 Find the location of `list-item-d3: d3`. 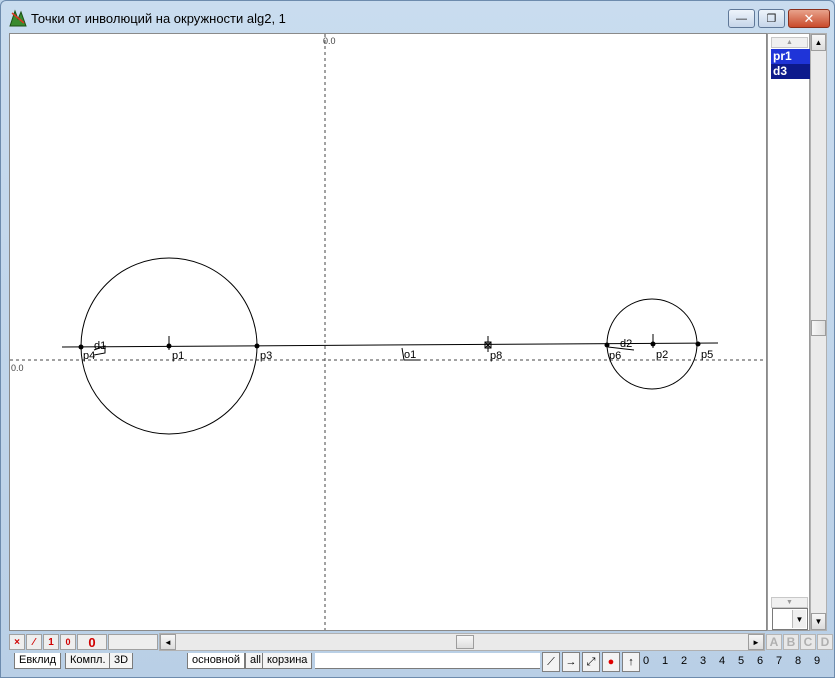

list-item-d3: d3 is located at coordinates (790, 71).